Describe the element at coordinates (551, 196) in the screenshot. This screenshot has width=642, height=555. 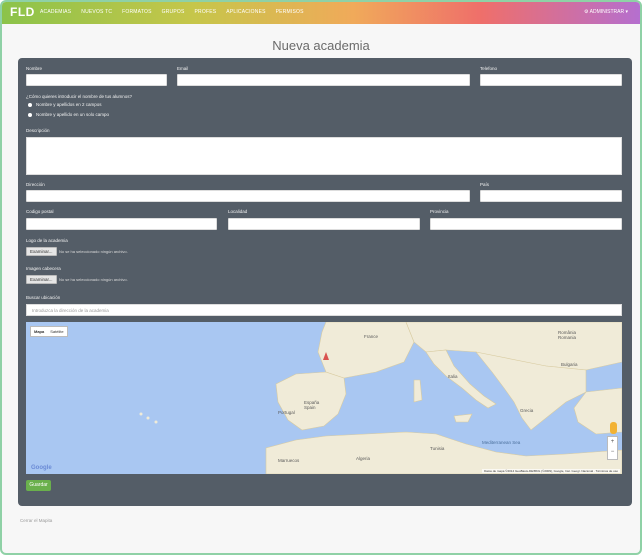
I see `pais-input` at that location.